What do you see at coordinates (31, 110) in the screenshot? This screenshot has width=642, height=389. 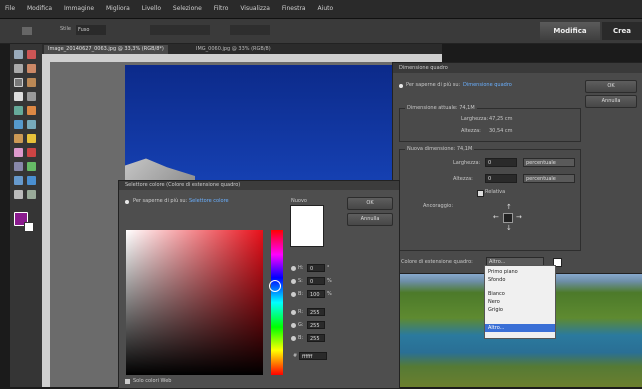 I see `red-eye-tool-icon` at bounding box center [31, 110].